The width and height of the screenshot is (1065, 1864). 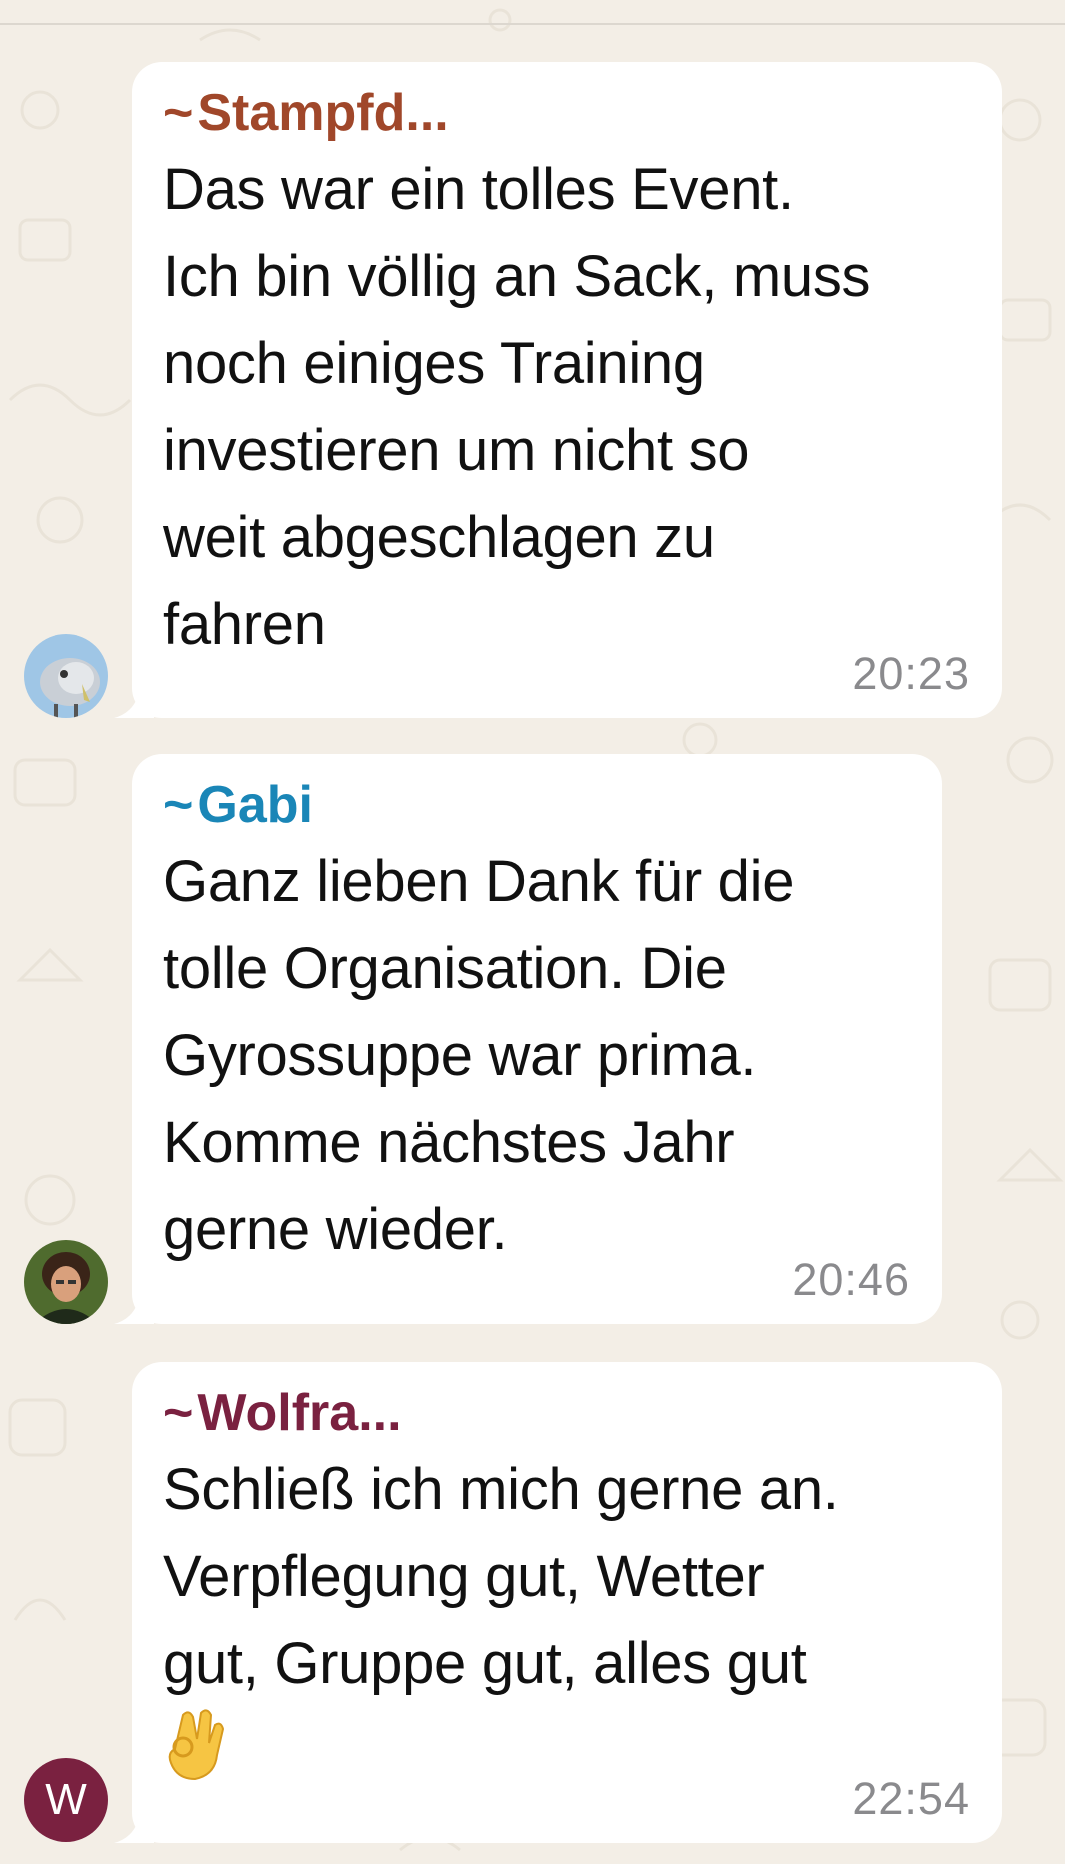 I want to click on sender-label: Gabi, so click(x=255, y=805).